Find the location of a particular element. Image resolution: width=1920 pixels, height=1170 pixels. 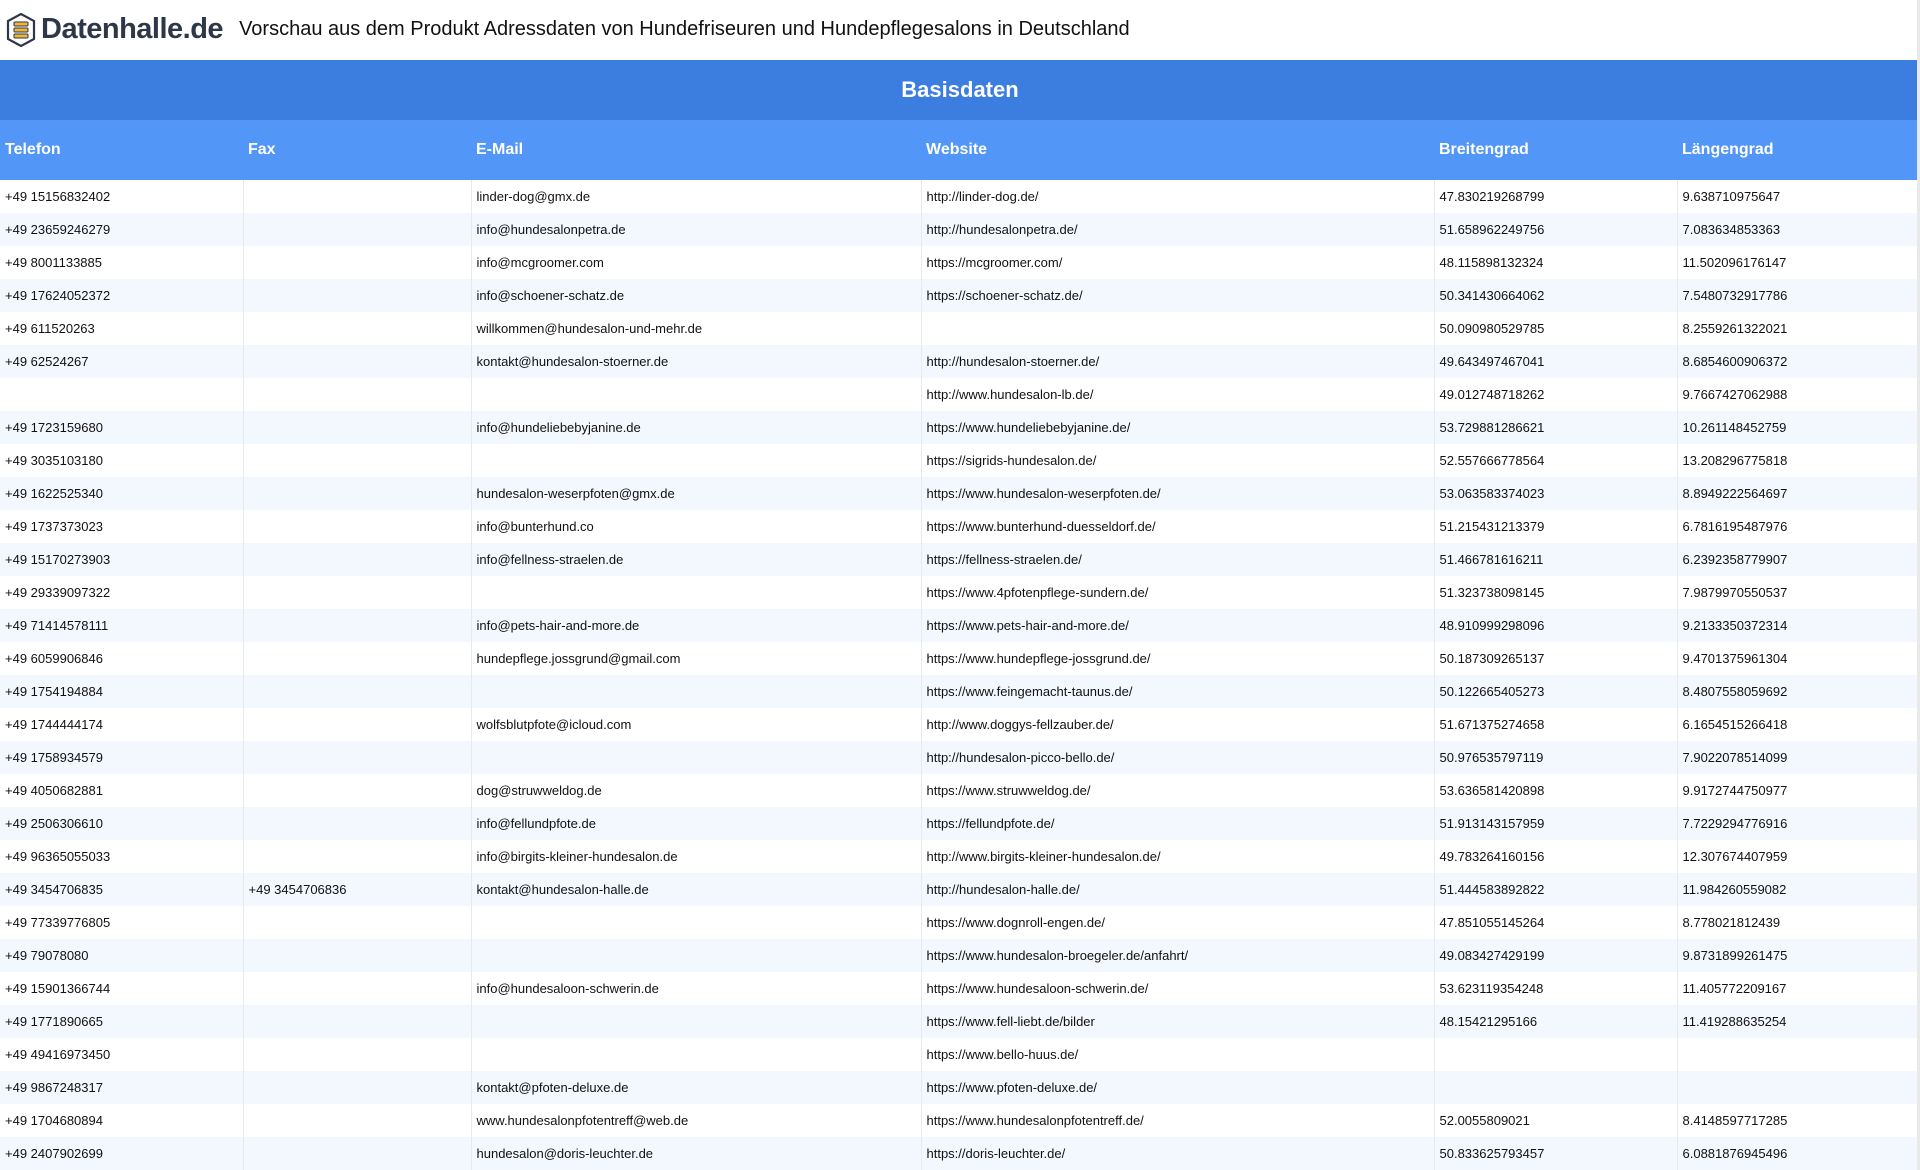

cell-telefon: +49 15901366744 is located at coordinates (122, 988).